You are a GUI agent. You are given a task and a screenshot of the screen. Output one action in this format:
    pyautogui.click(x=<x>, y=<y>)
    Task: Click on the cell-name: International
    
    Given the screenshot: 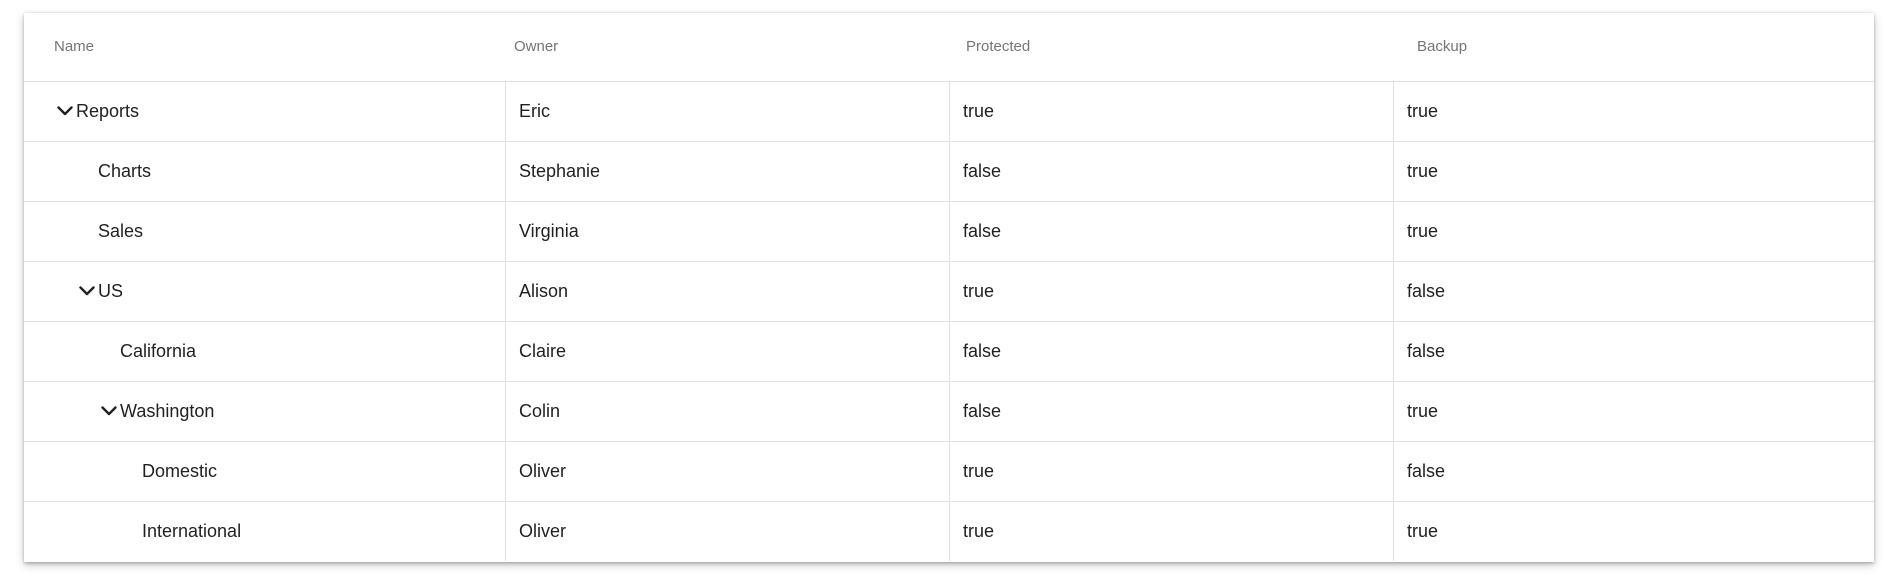 What is the action you would take?
    pyautogui.click(x=264, y=531)
    